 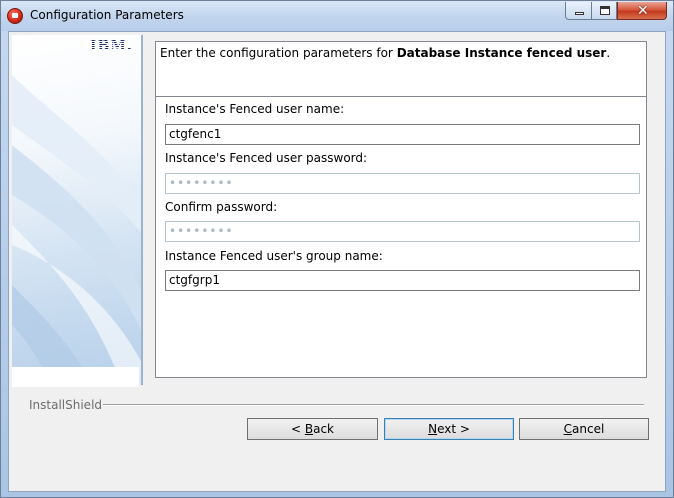 What do you see at coordinates (337, 16) in the screenshot?
I see `title-bar: Configuration Parameters ✕` at bounding box center [337, 16].